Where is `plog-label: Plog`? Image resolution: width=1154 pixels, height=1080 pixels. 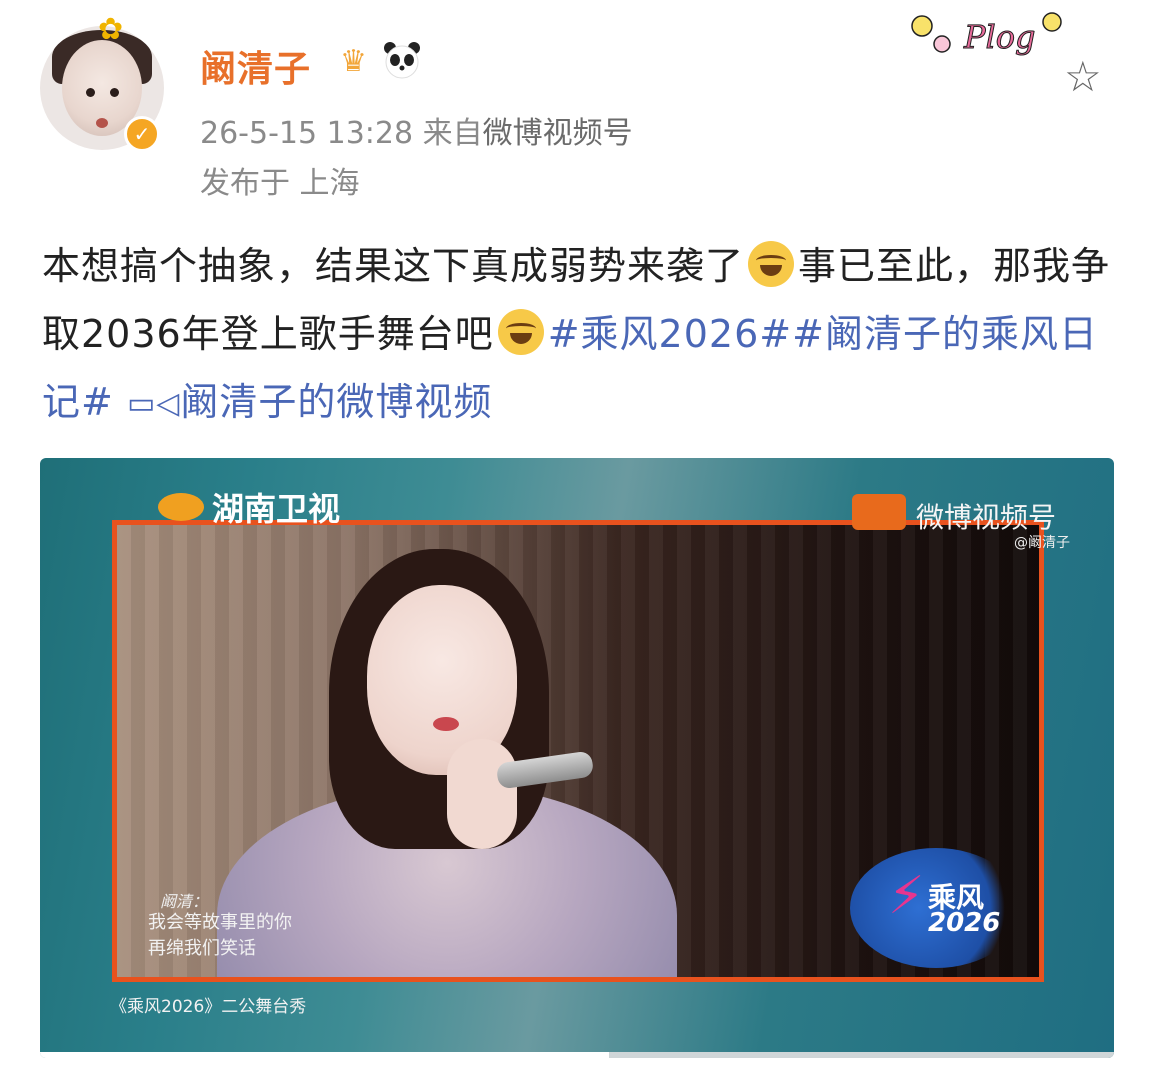 plog-label: Plog is located at coordinates (999, 37).